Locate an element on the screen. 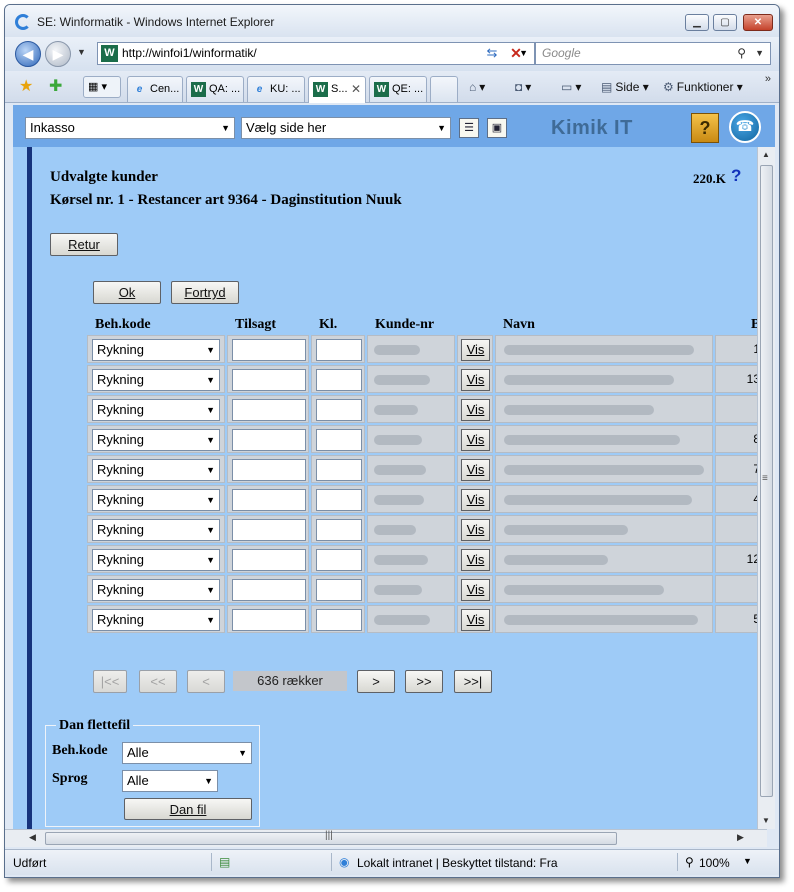 This screenshot has width=794, height=892. print-button: ▭ ▾ is located at coordinates (571, 87).